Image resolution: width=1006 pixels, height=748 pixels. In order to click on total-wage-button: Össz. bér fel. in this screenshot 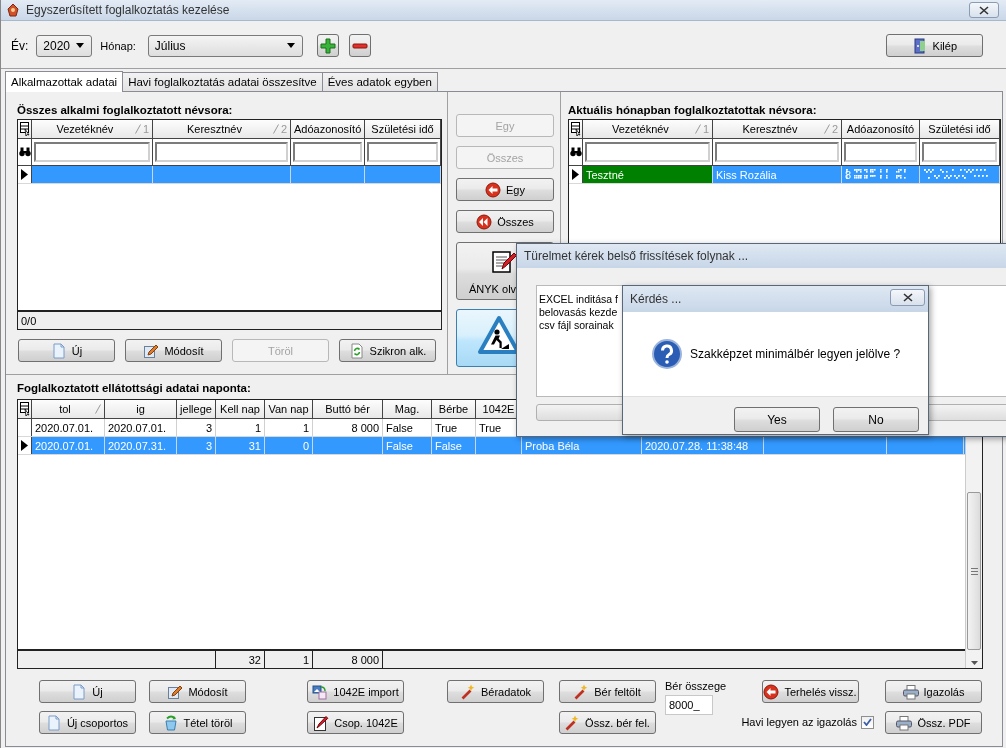, I will do `click(607, 722)`.